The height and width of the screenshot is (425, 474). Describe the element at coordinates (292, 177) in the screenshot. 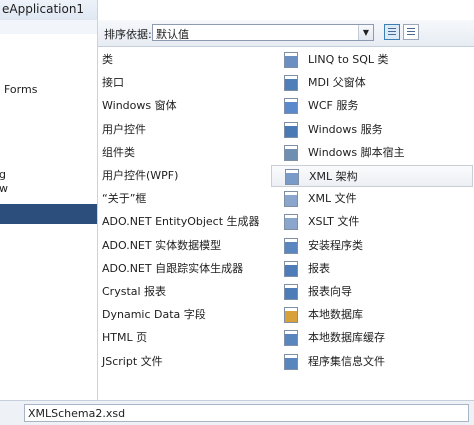

I see `xml-schema-icon` at that location.